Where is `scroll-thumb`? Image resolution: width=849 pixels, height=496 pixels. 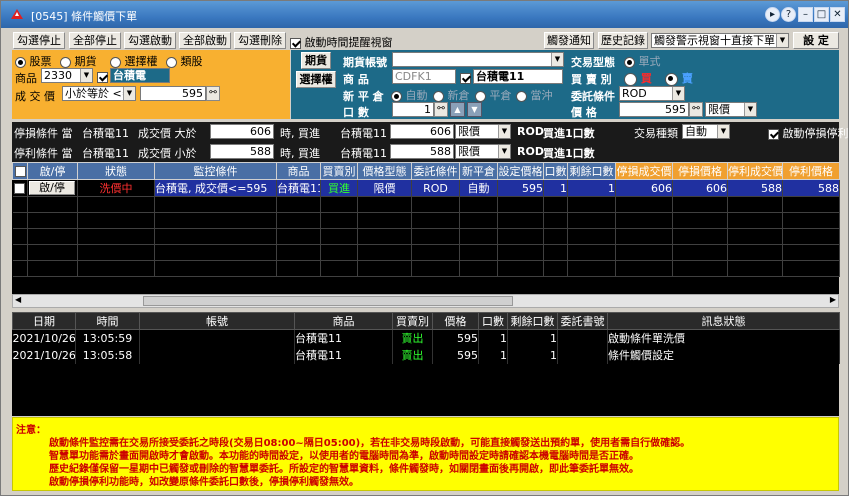 scroll-thumb is located at coordinates (328, 301).